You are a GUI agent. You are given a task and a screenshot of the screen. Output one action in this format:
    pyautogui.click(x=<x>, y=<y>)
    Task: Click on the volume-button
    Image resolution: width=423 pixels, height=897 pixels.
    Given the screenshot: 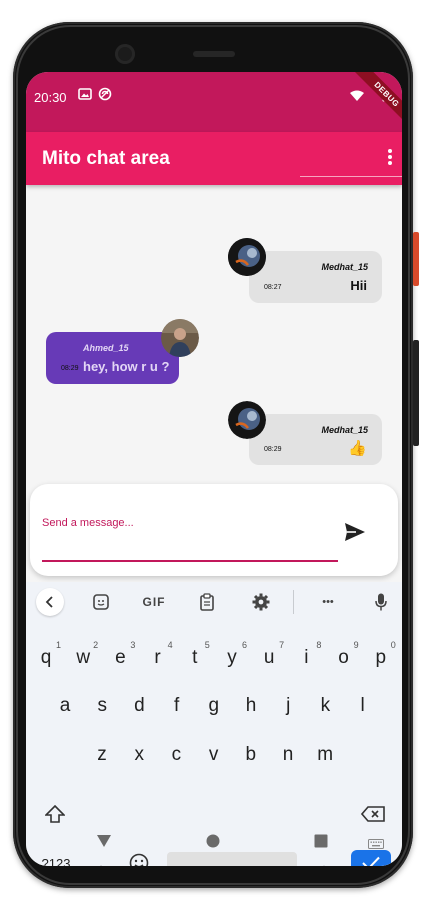 What is the action you would take?
    pyautogui.click(x=416, y=393)
    